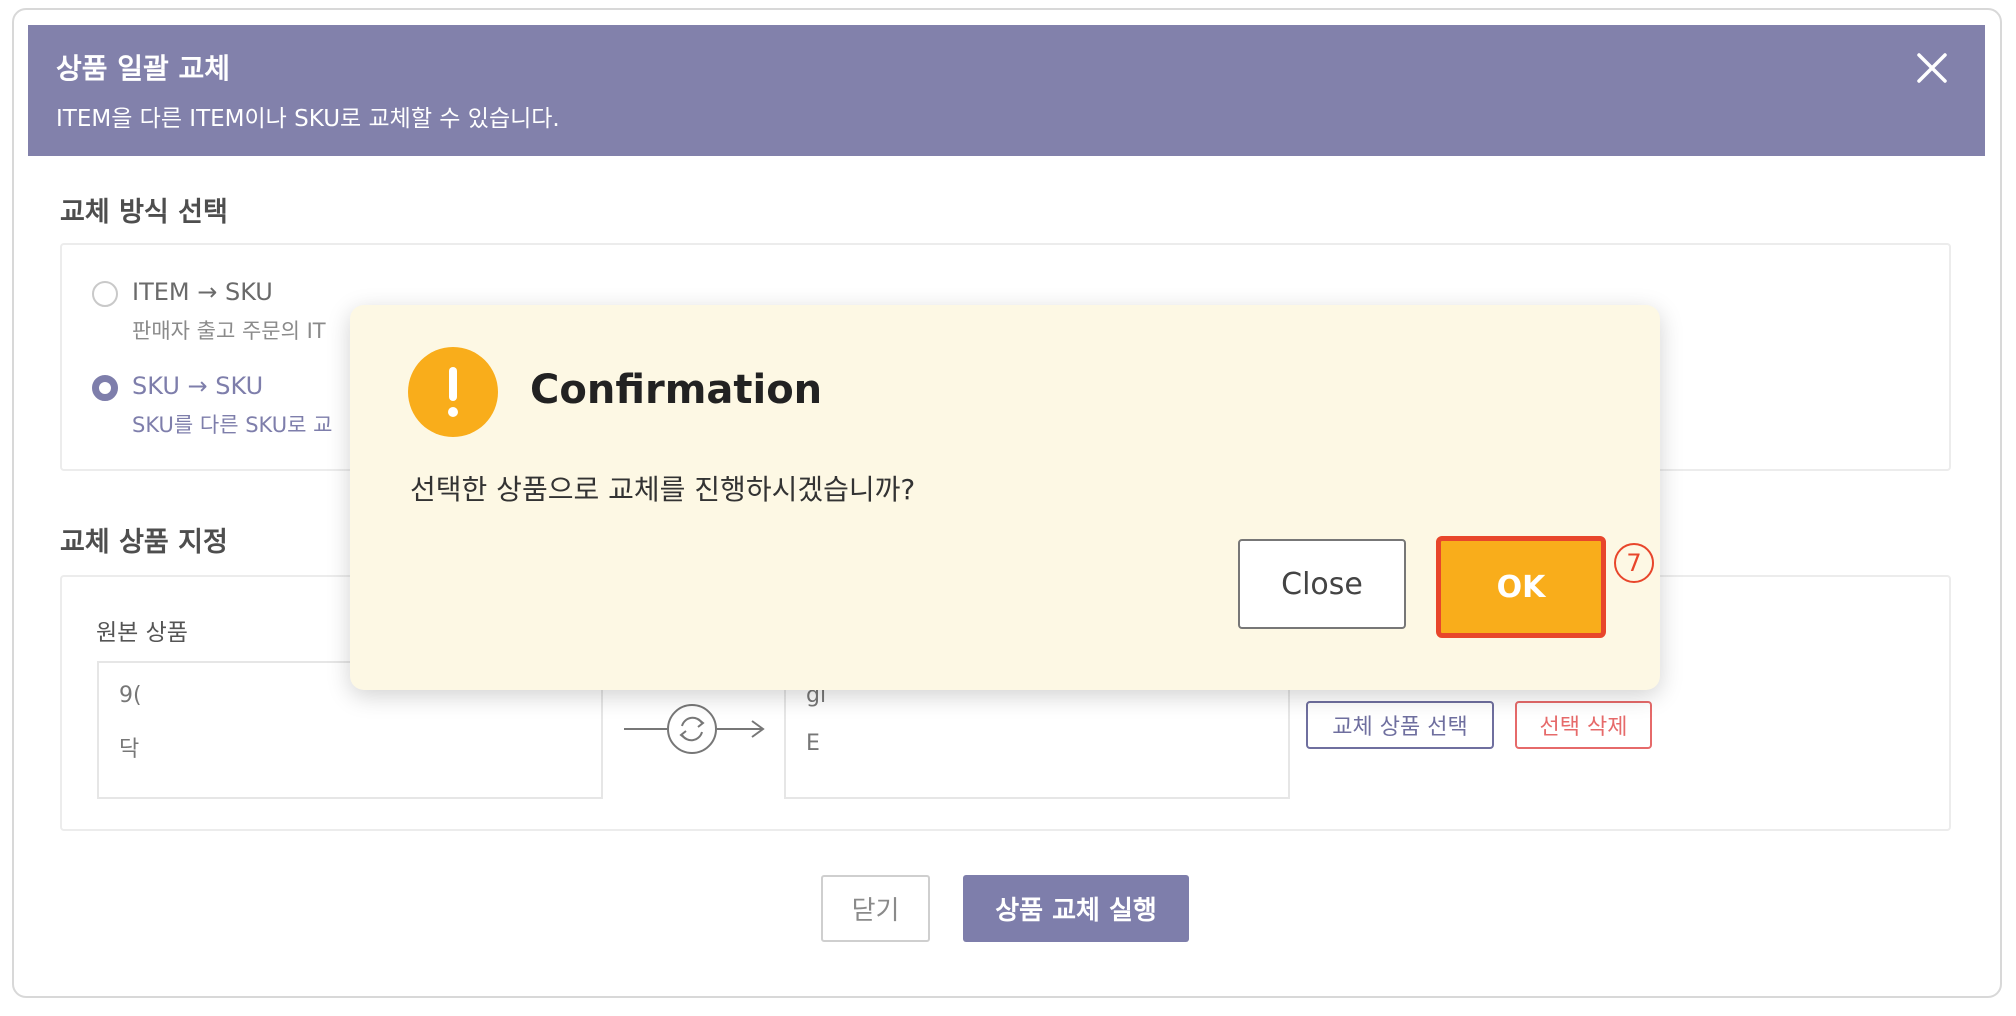 The height and width of the screenshot is (1016, 2016). What do you see at coordinates (453, 412) in the screenshot?
I see `exclamation-dot` at bounding box center [453, 412].